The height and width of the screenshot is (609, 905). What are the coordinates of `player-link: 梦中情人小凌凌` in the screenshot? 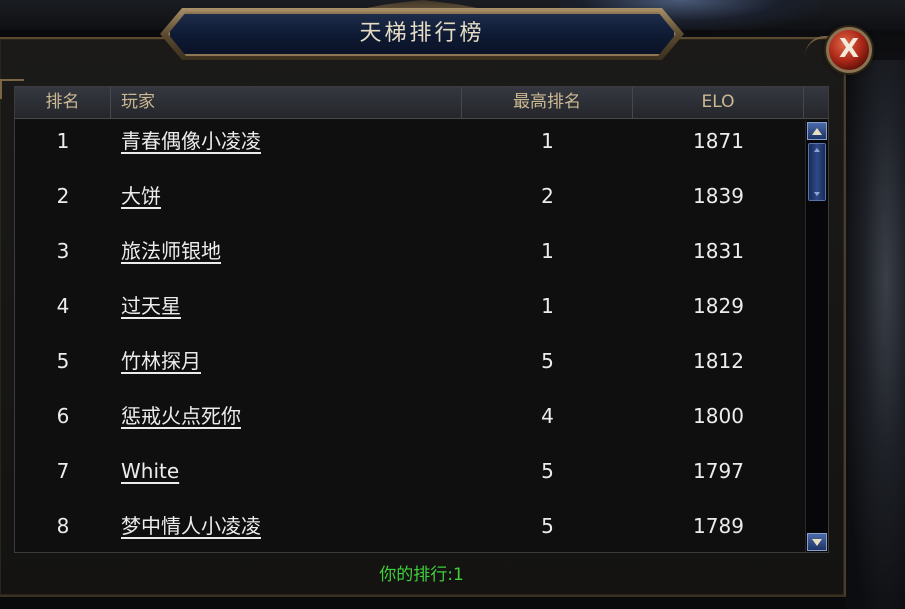 It's located at (291, 528).